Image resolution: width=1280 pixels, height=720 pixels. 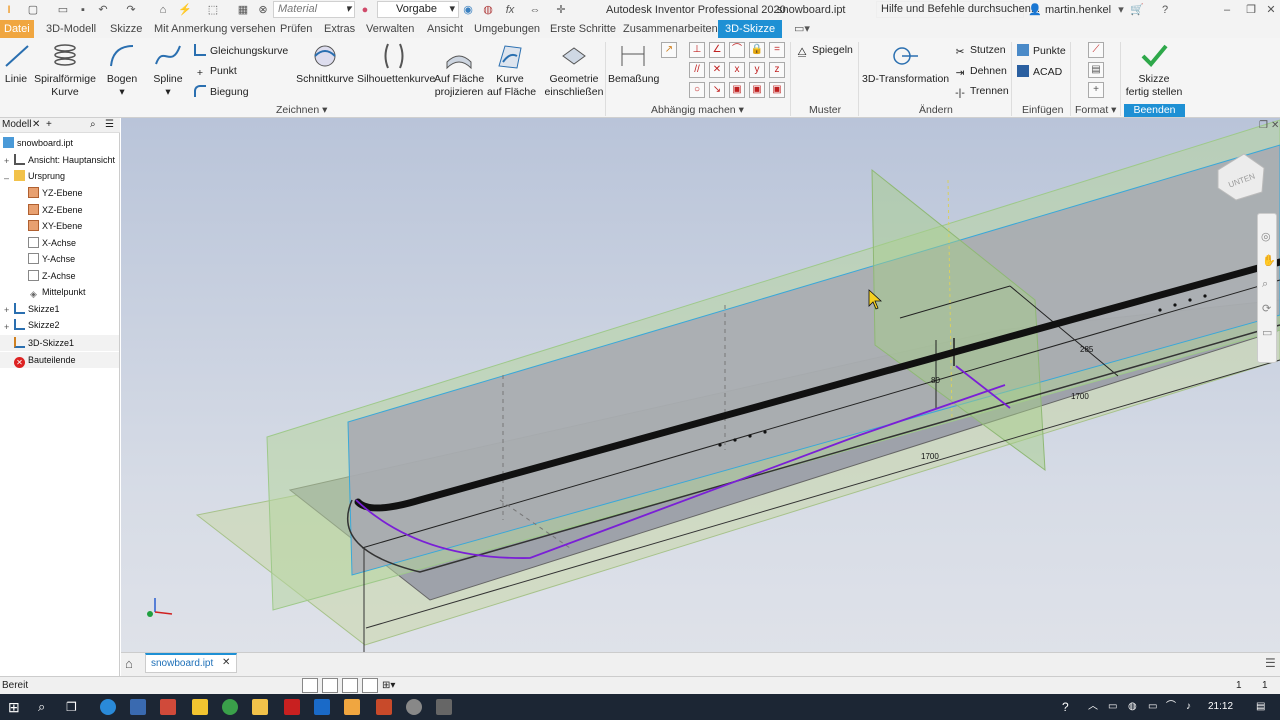 I want to click on mirror-button: ⧋ Spiegeln, so click(x=824, y=51).